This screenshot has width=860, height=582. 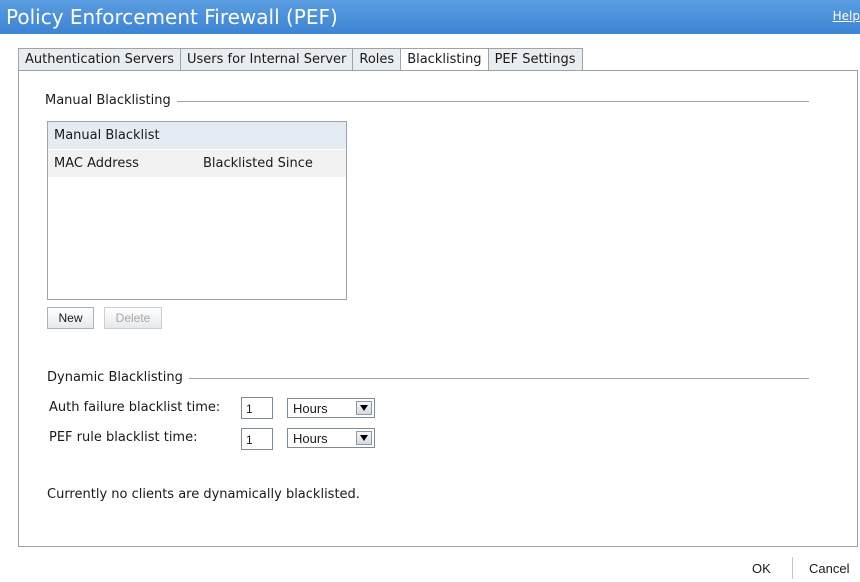 I want to click on tab-blacklisting: Blacklisting, so click(x=444, y=59).